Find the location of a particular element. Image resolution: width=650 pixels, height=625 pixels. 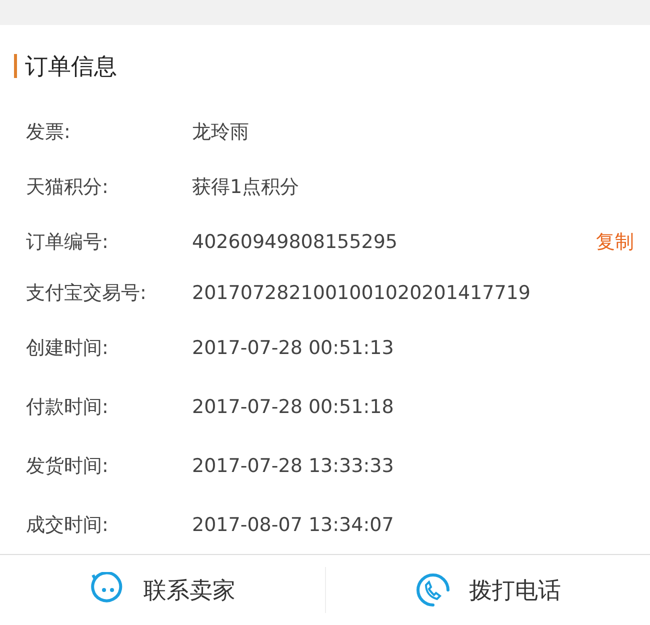

call-button: 拨打电话 is located at coordinates (488, 590).